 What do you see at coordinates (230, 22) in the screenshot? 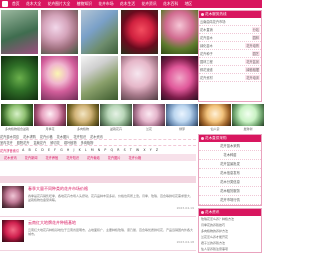
I see `service-row: 云南曲靖花卉市场` at bounding box center [230, 22].